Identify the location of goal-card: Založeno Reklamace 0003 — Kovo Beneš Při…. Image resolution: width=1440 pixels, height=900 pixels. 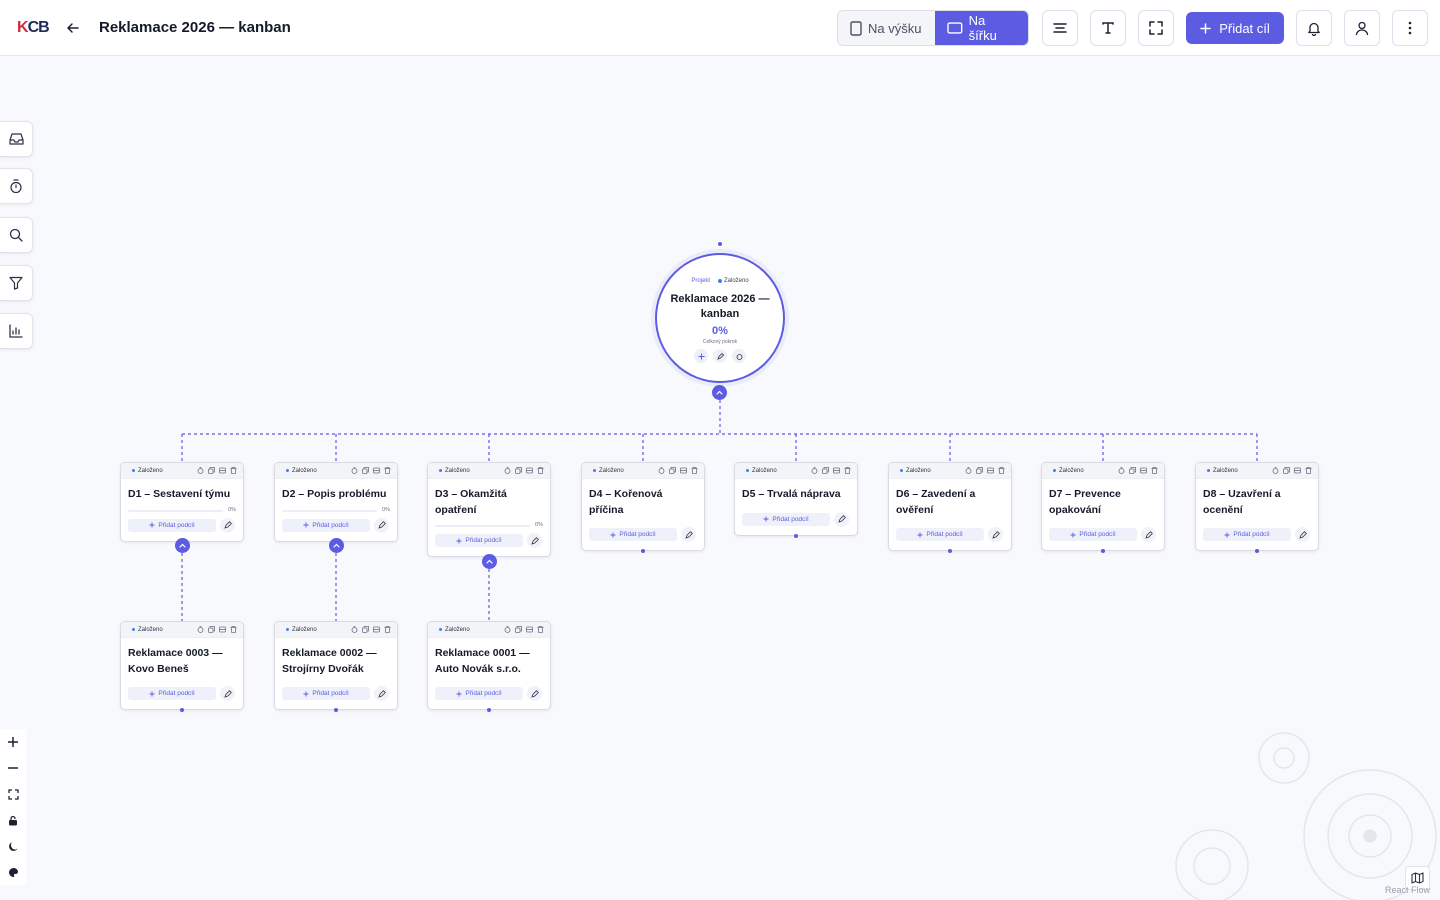
(182, 665).